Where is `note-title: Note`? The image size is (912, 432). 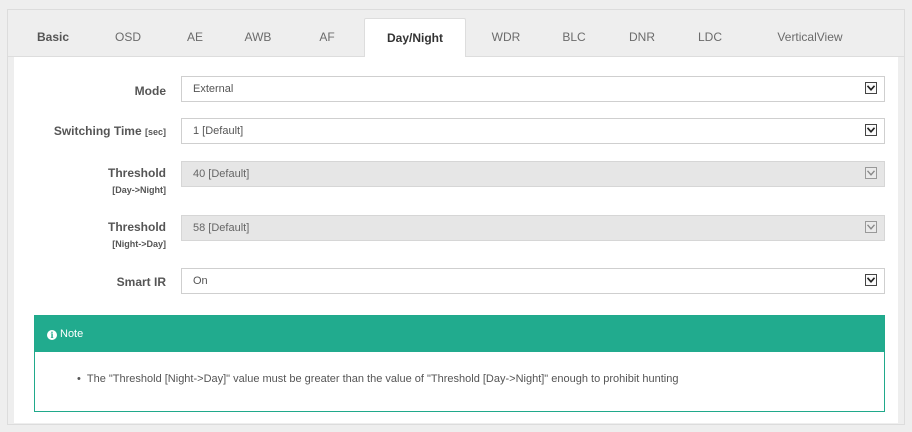
note-title: Note is located at coordinates (72, 334).